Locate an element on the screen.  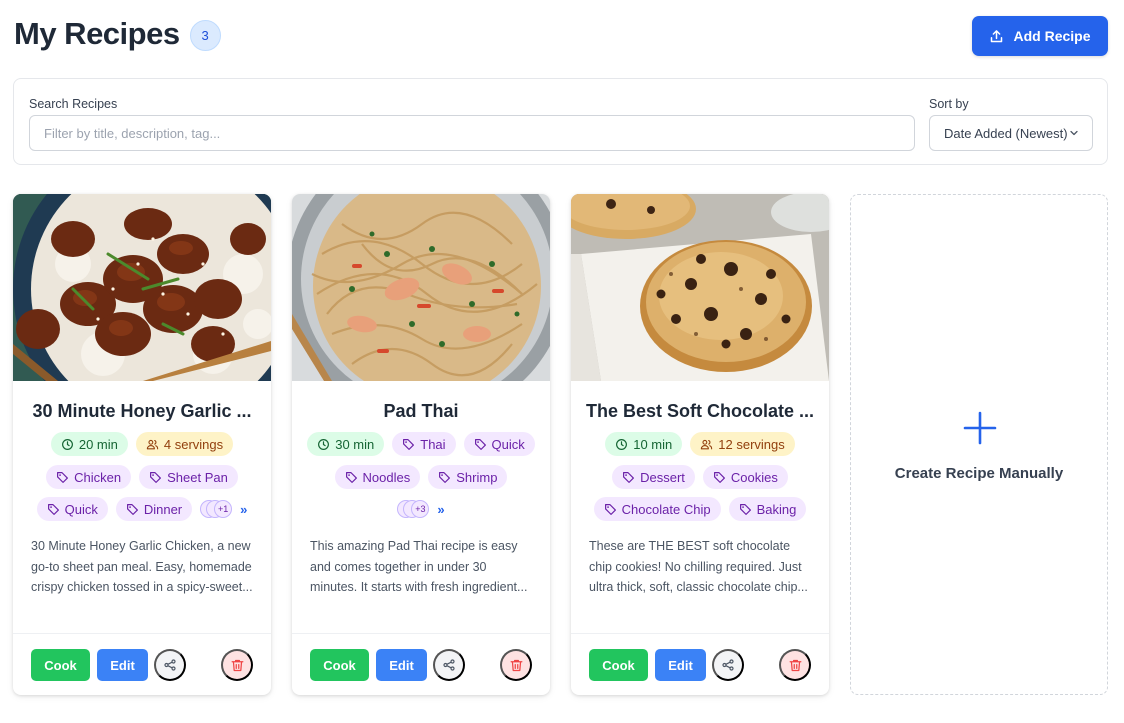
meta-row: 30 min Thai Quick is located at coordinates (421, 444).